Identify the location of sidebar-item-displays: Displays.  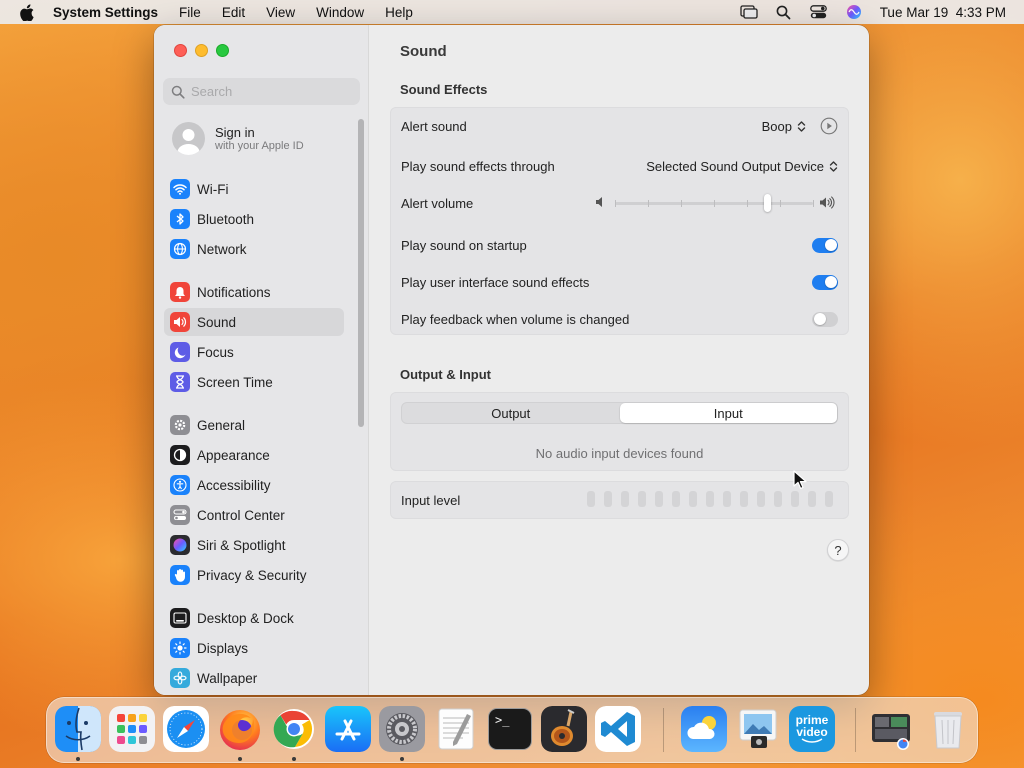
(254, 648).